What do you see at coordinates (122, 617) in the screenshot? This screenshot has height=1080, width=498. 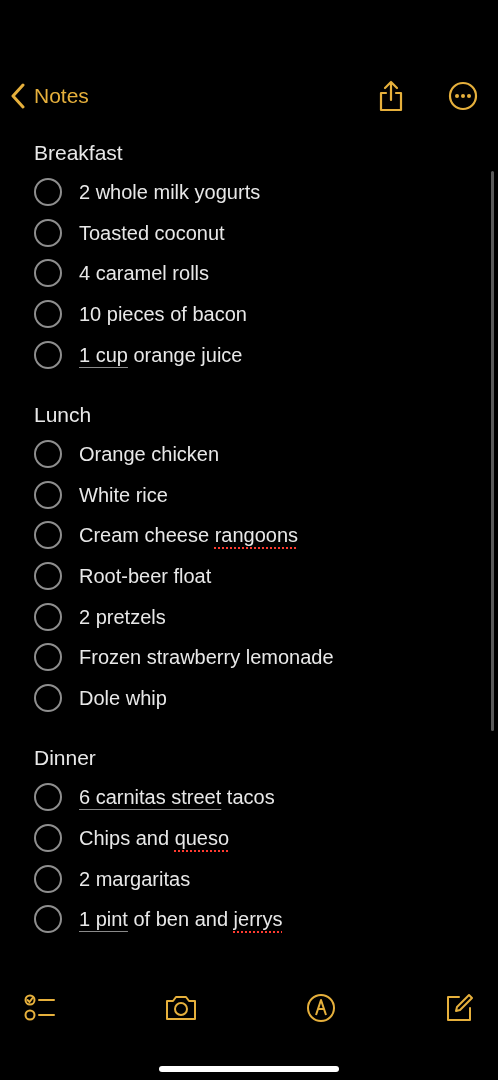 I see `checklist-item-text: 2 pretzels` at bounding box center [122, 617].